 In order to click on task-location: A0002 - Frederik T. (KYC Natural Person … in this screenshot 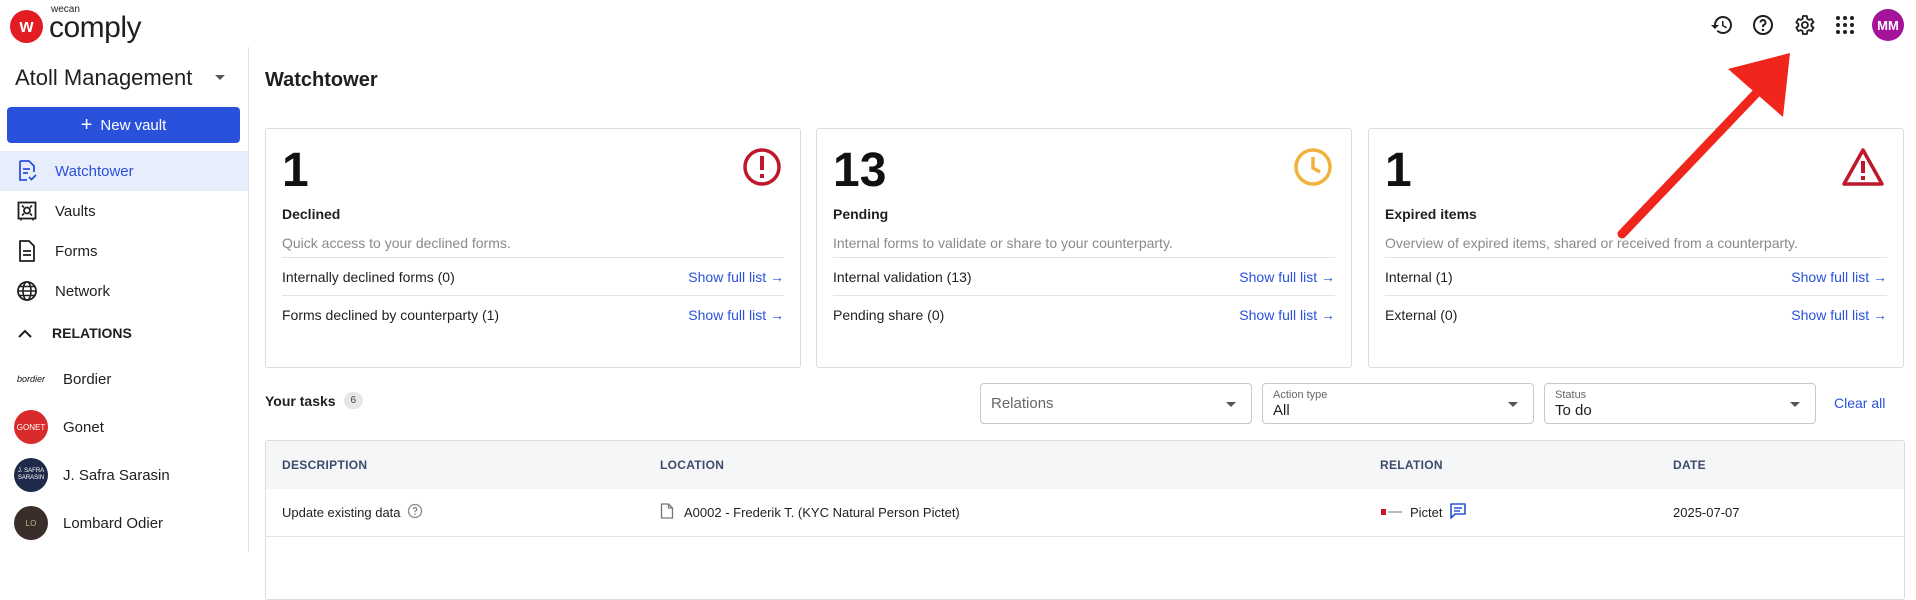, I will do `click(822, 512)`.